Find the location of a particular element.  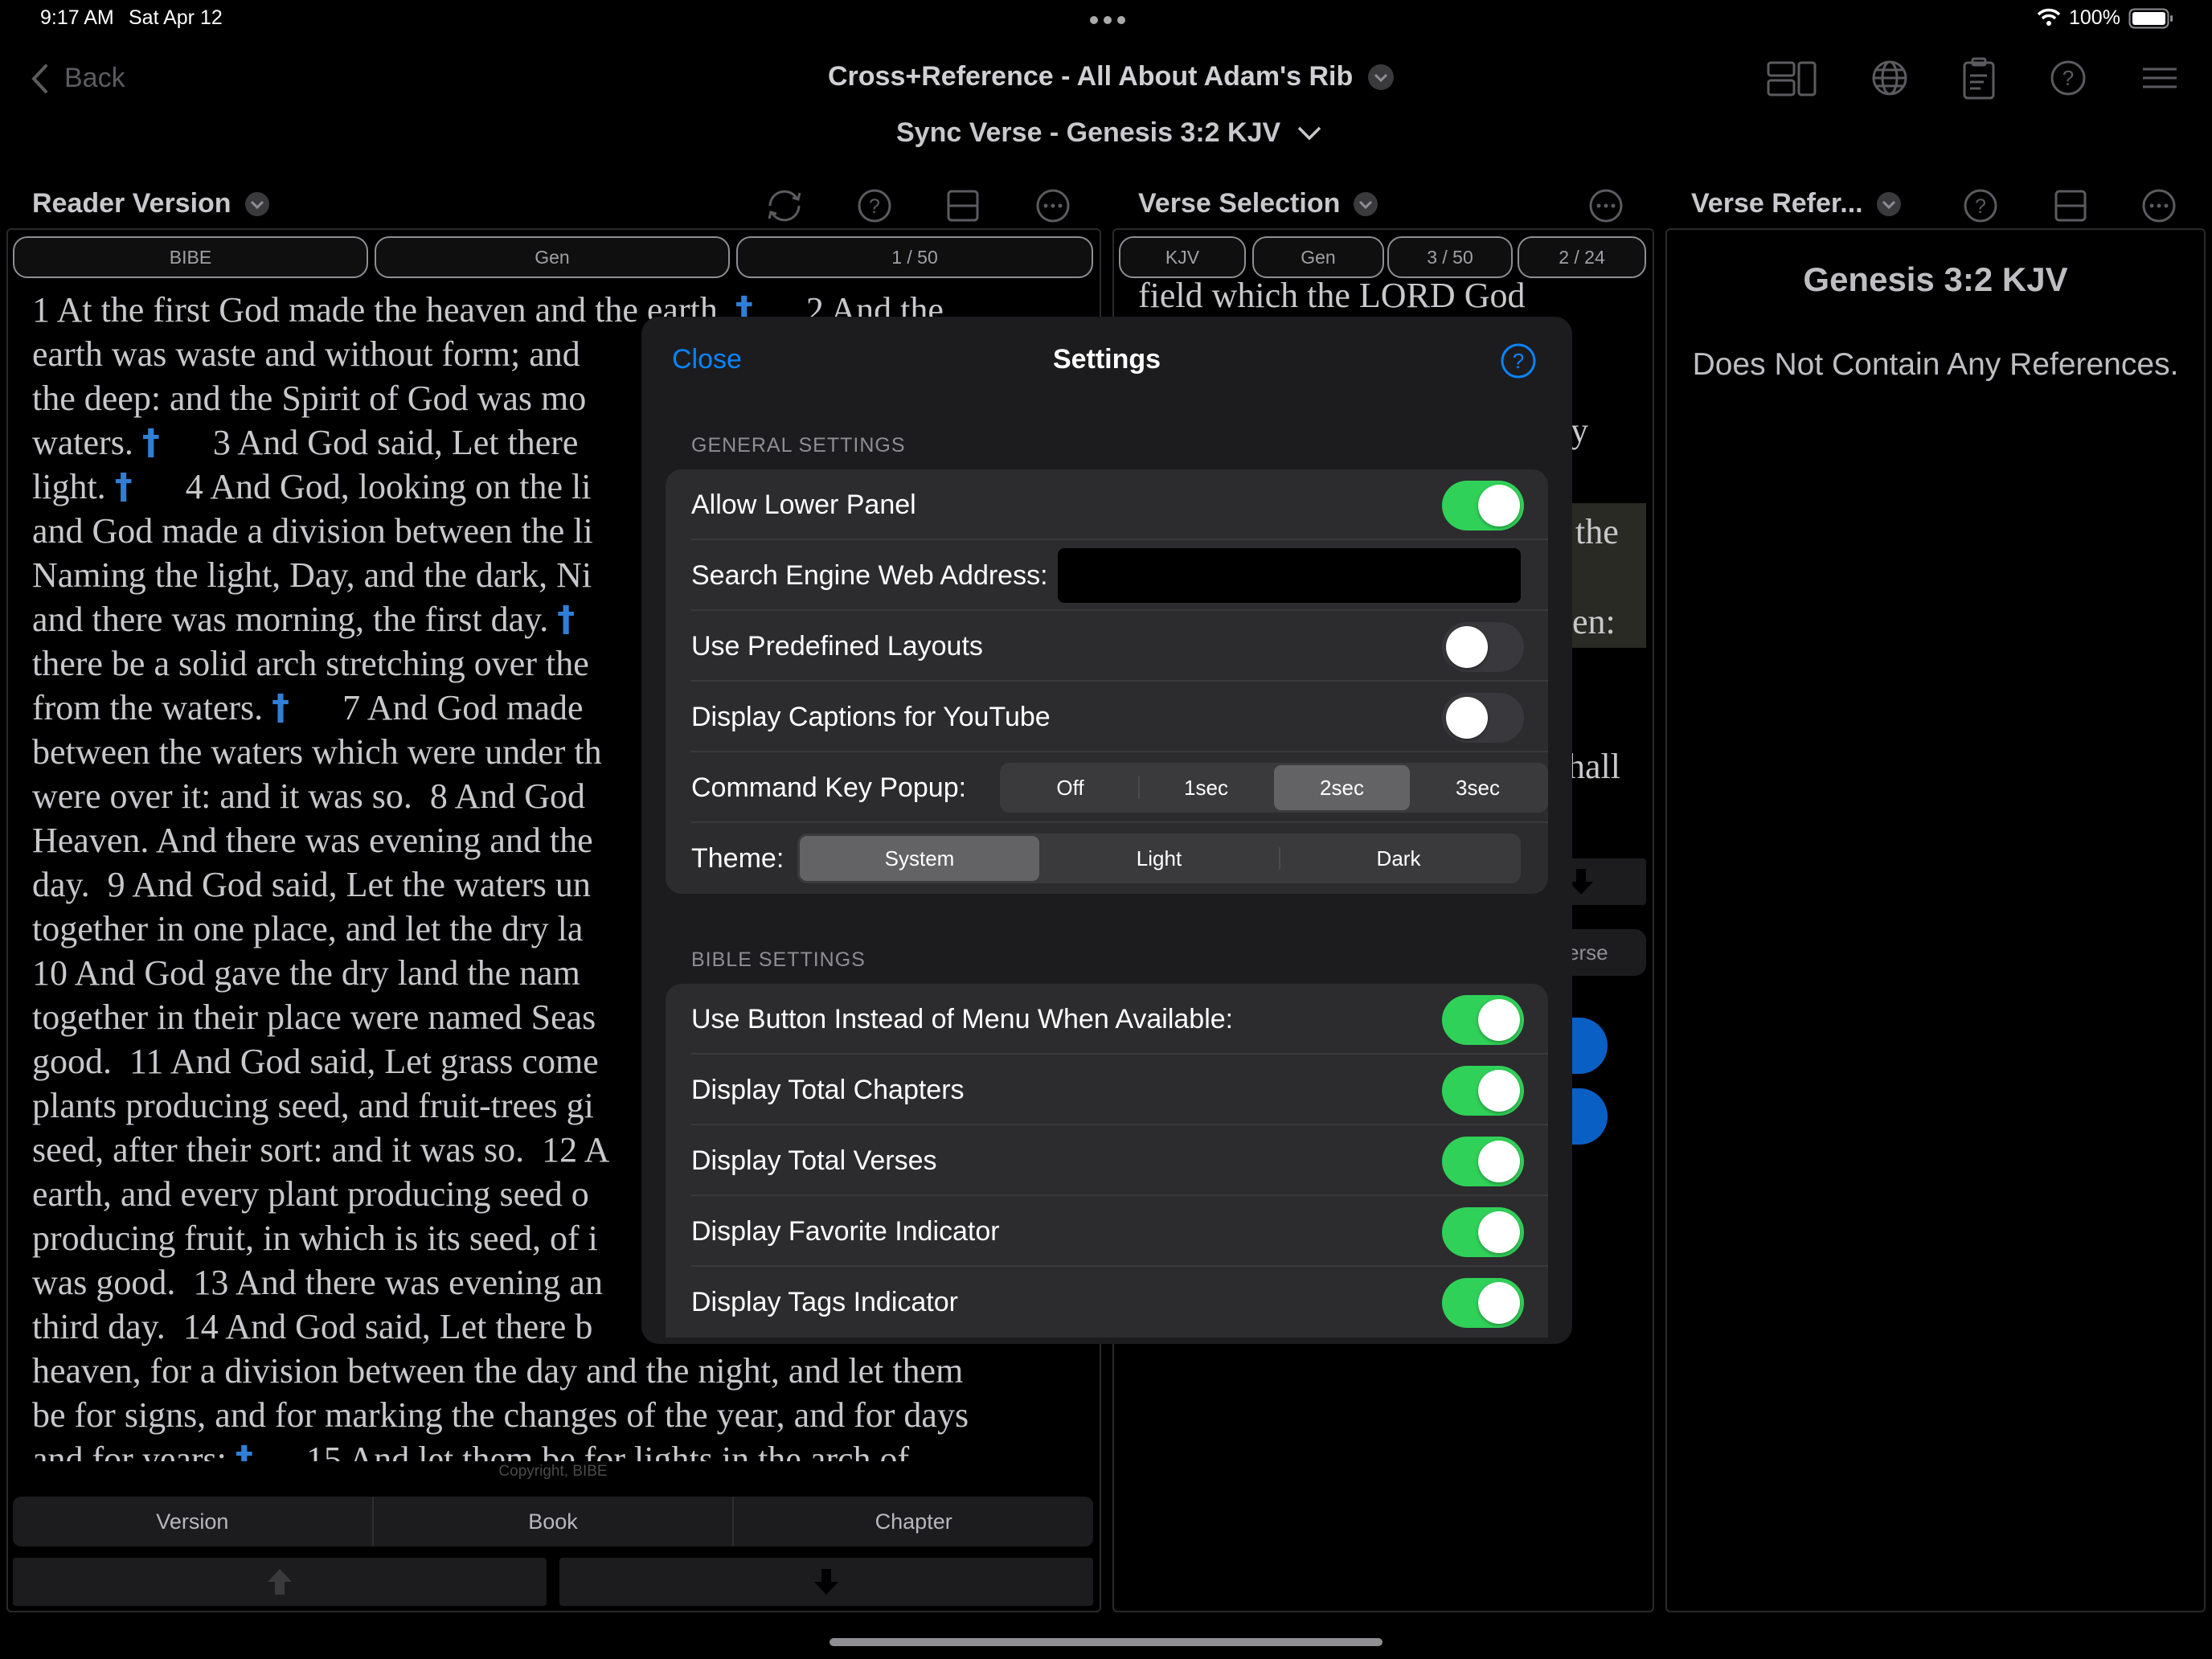

command-key-label: Command Key Popup: is located at coordinates (829, 787).